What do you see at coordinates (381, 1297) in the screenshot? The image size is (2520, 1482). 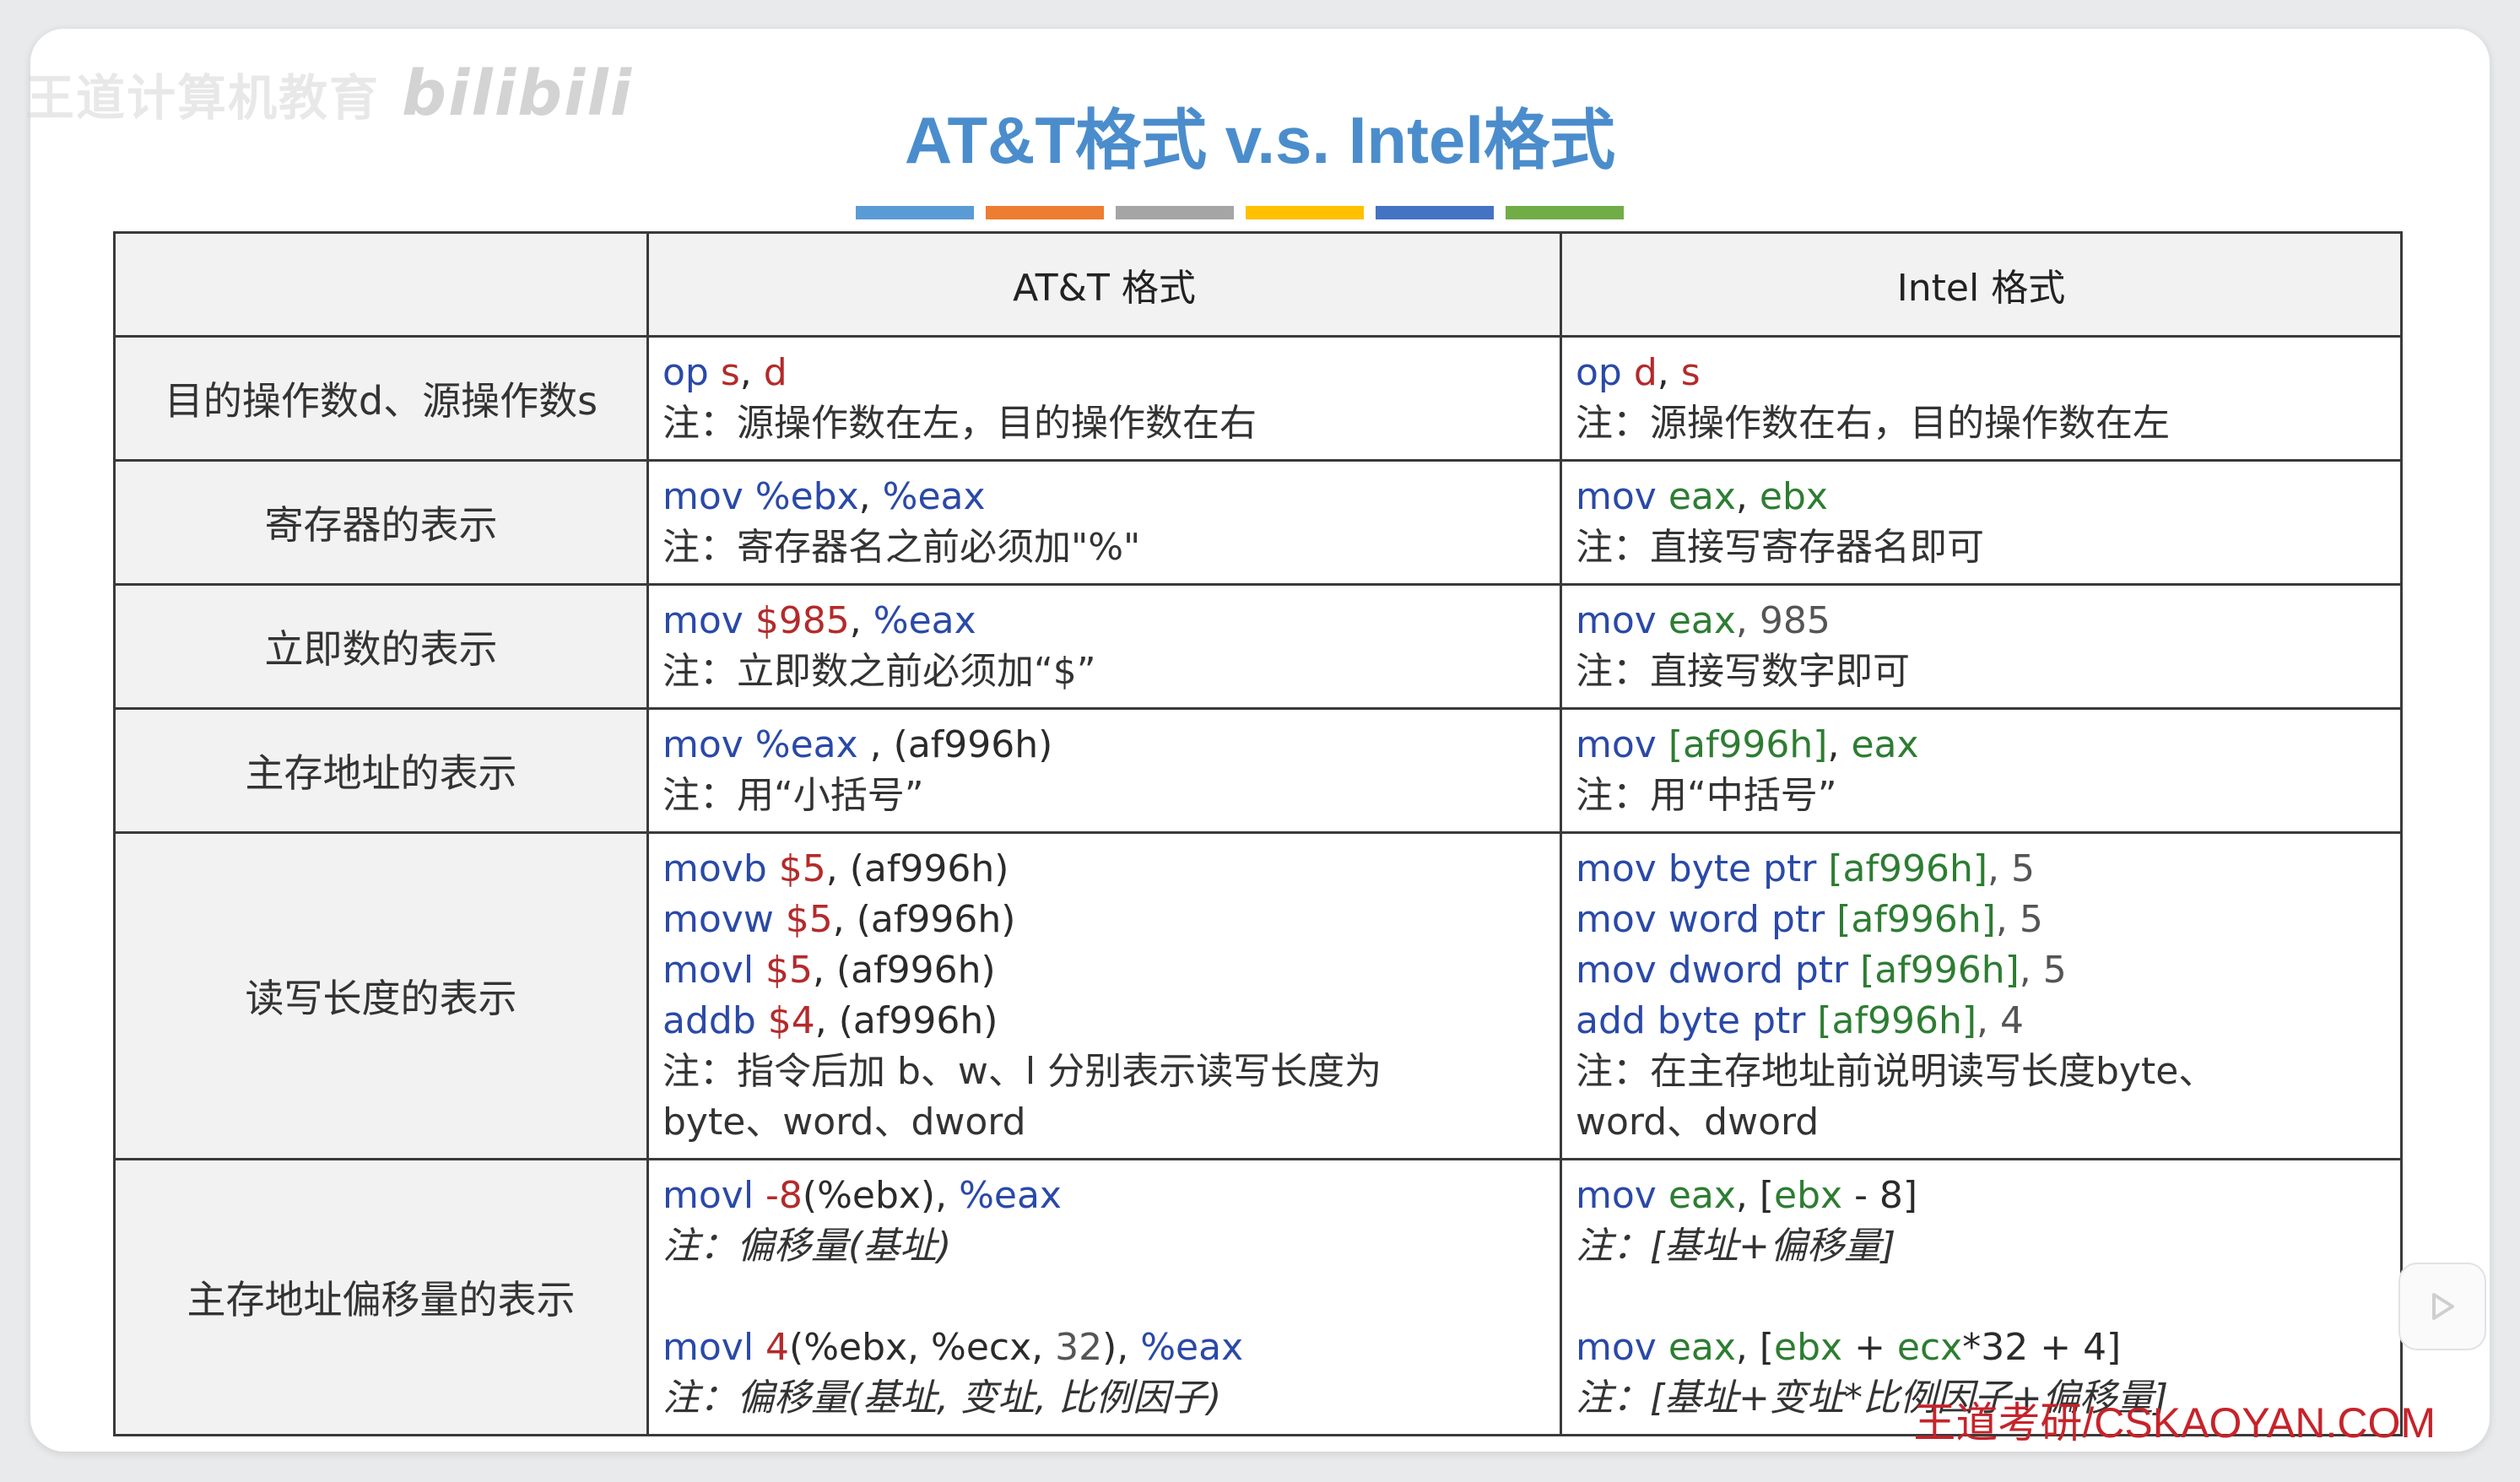 I see `row-label: 主存地址偏移量的表示` at bounding box center [381, 1297].